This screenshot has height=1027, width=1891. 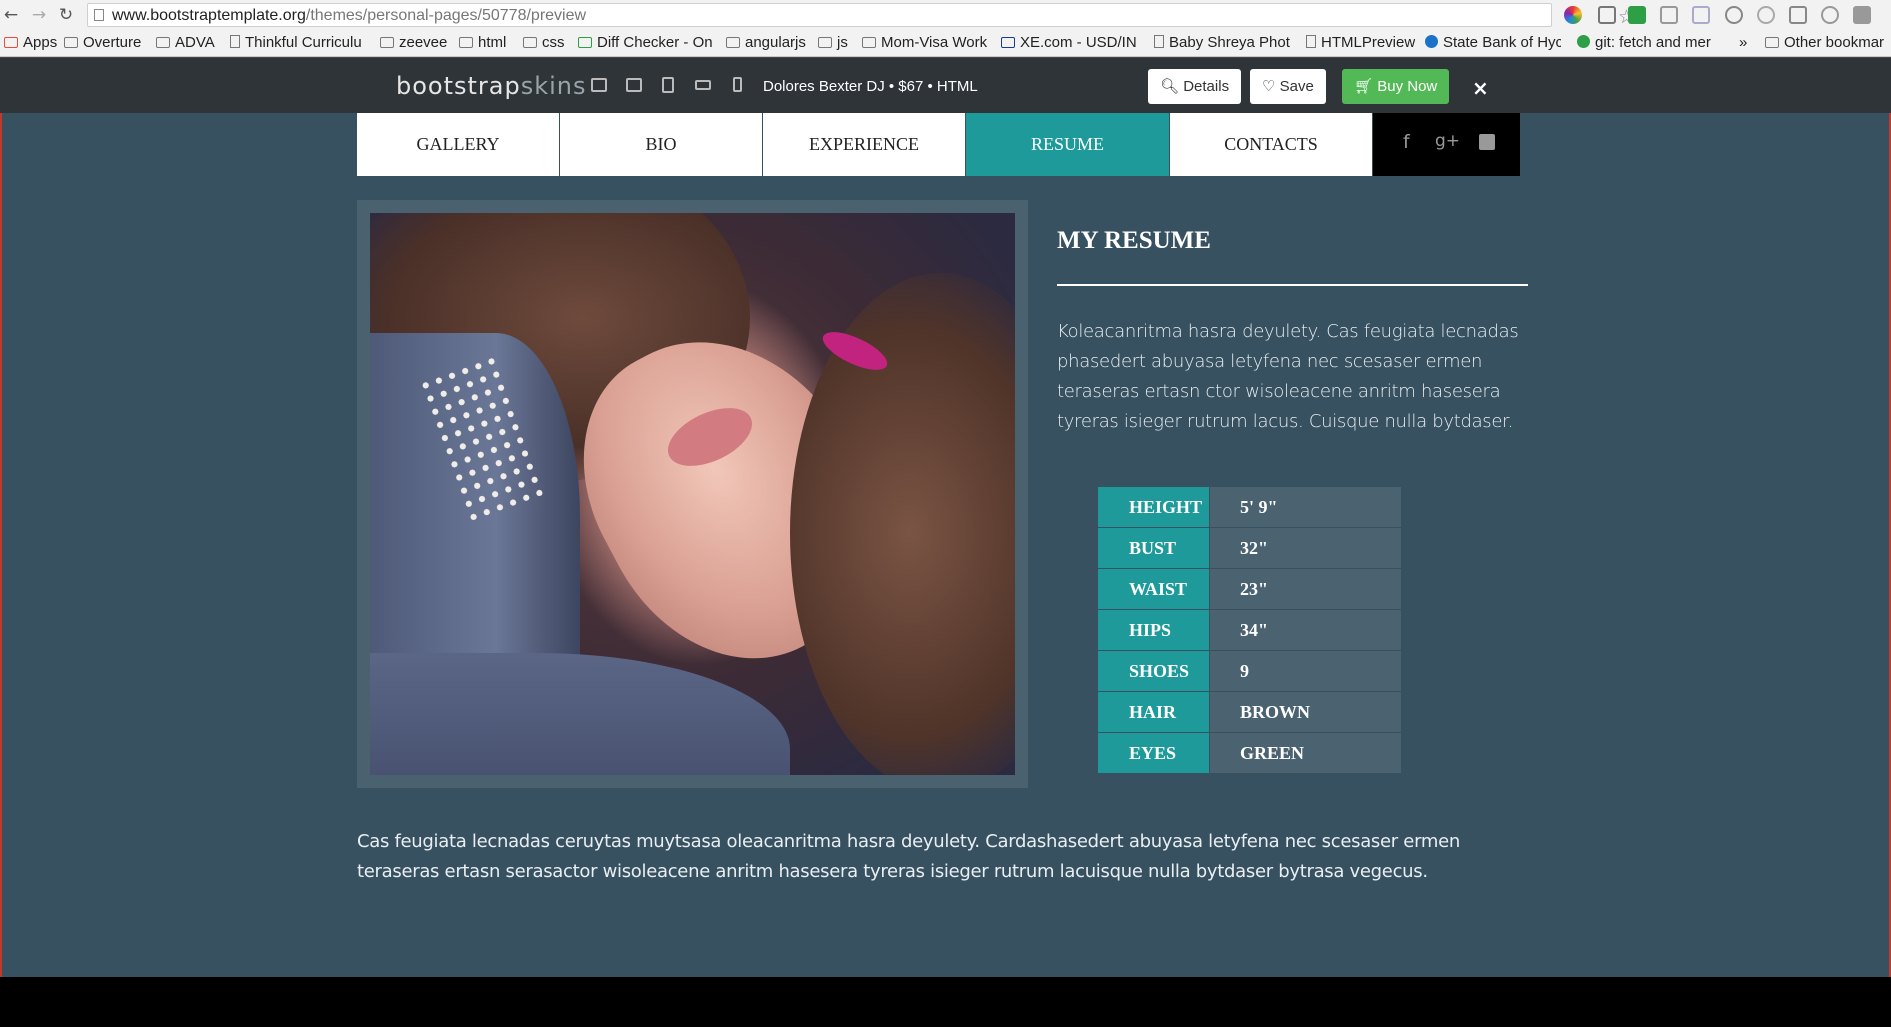 I want to click on google-plus-icon: g+, so click(x=1447, y=141).